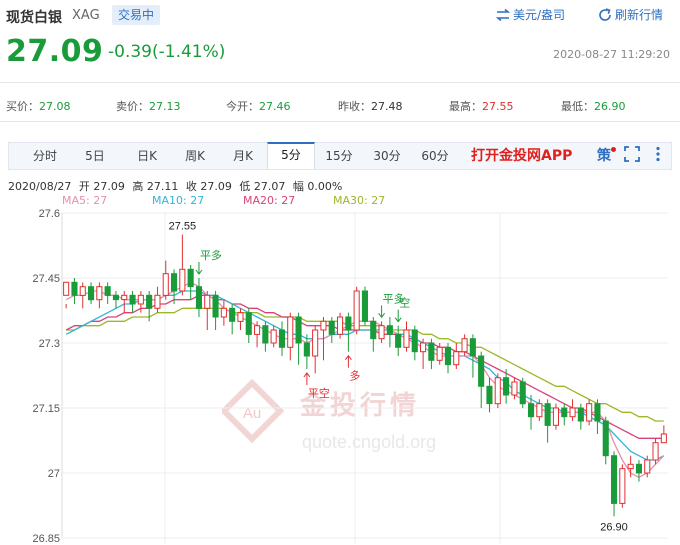 The width and height of the screenshot is (680, 545). I want to click on refresh-link: 刷新行情, so click(630, 15).